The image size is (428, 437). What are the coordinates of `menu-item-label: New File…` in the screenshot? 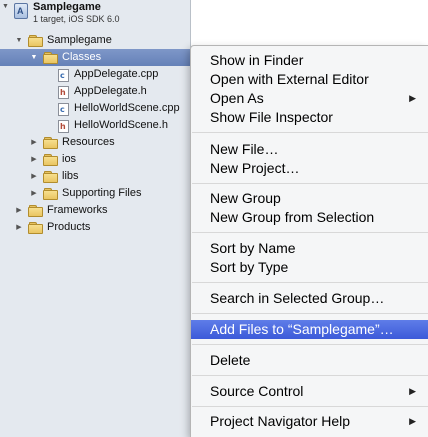 It's located at (244, 149).